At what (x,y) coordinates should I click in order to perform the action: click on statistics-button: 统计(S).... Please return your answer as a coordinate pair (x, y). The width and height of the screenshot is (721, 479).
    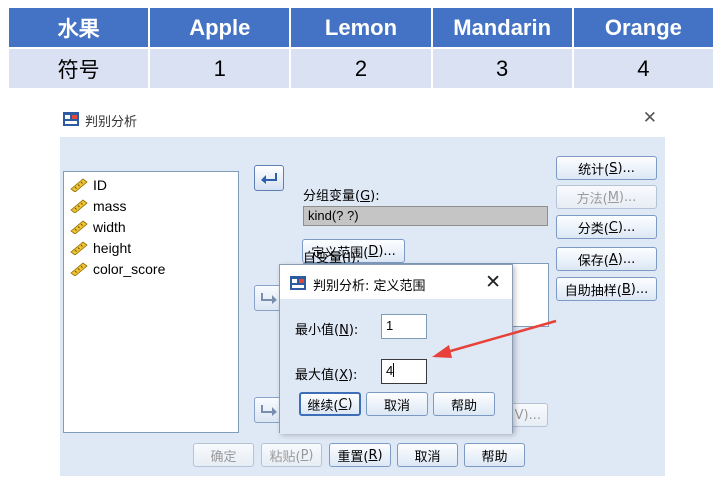
    Looking at the image, I should click on (606, 168).